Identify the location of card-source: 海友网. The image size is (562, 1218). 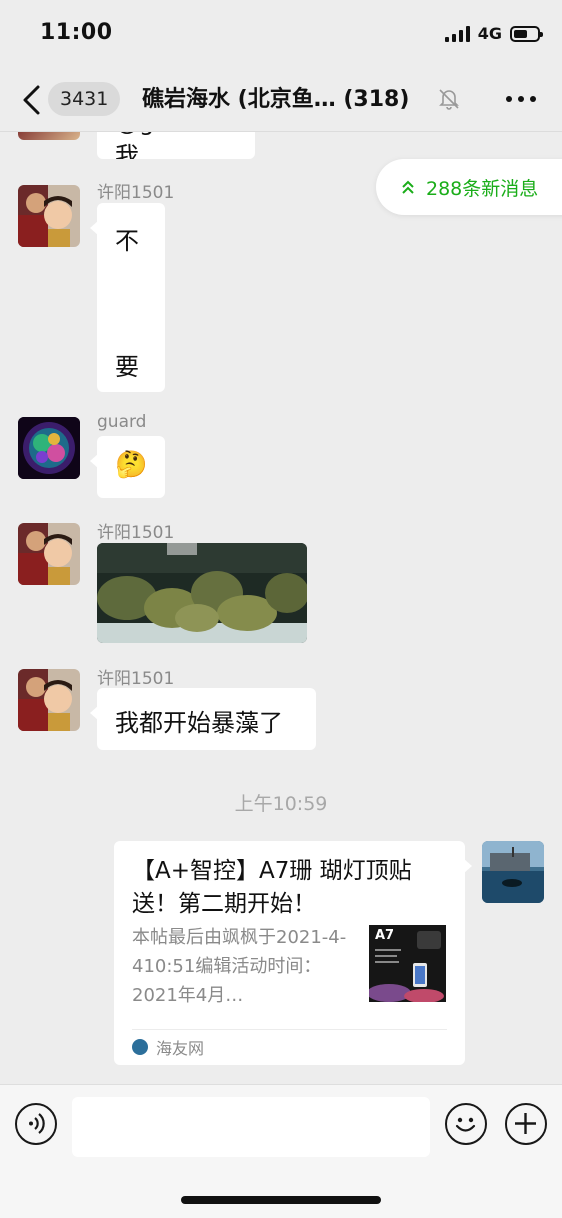
(168, 1047).